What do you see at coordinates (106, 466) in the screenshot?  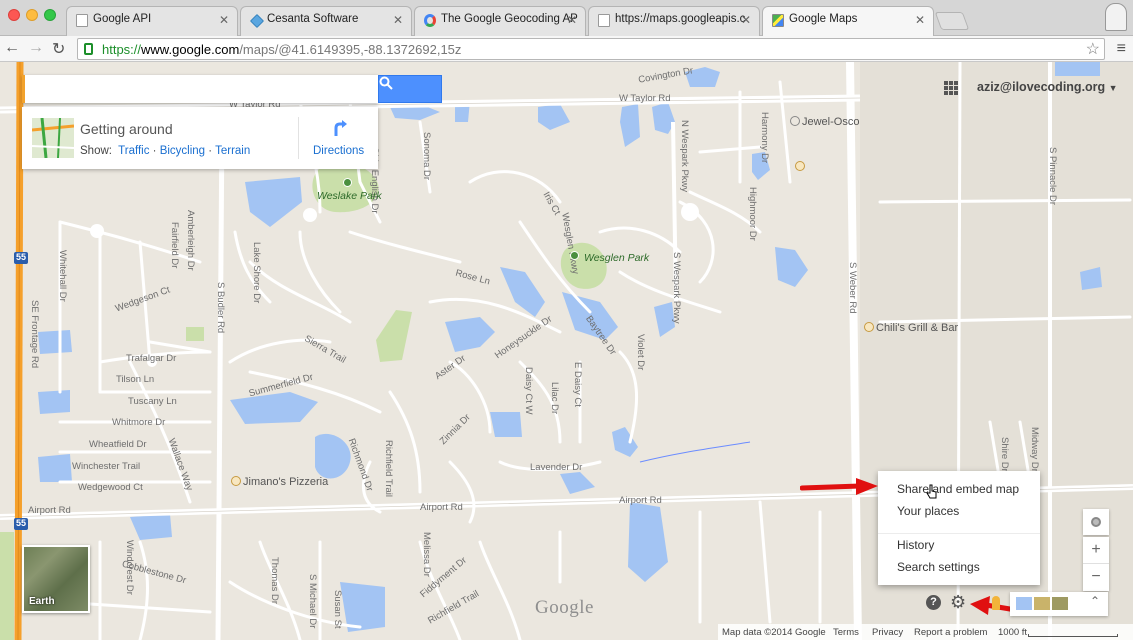 I see `street-label: Winchester Trail` at bounding box center [106, 466].